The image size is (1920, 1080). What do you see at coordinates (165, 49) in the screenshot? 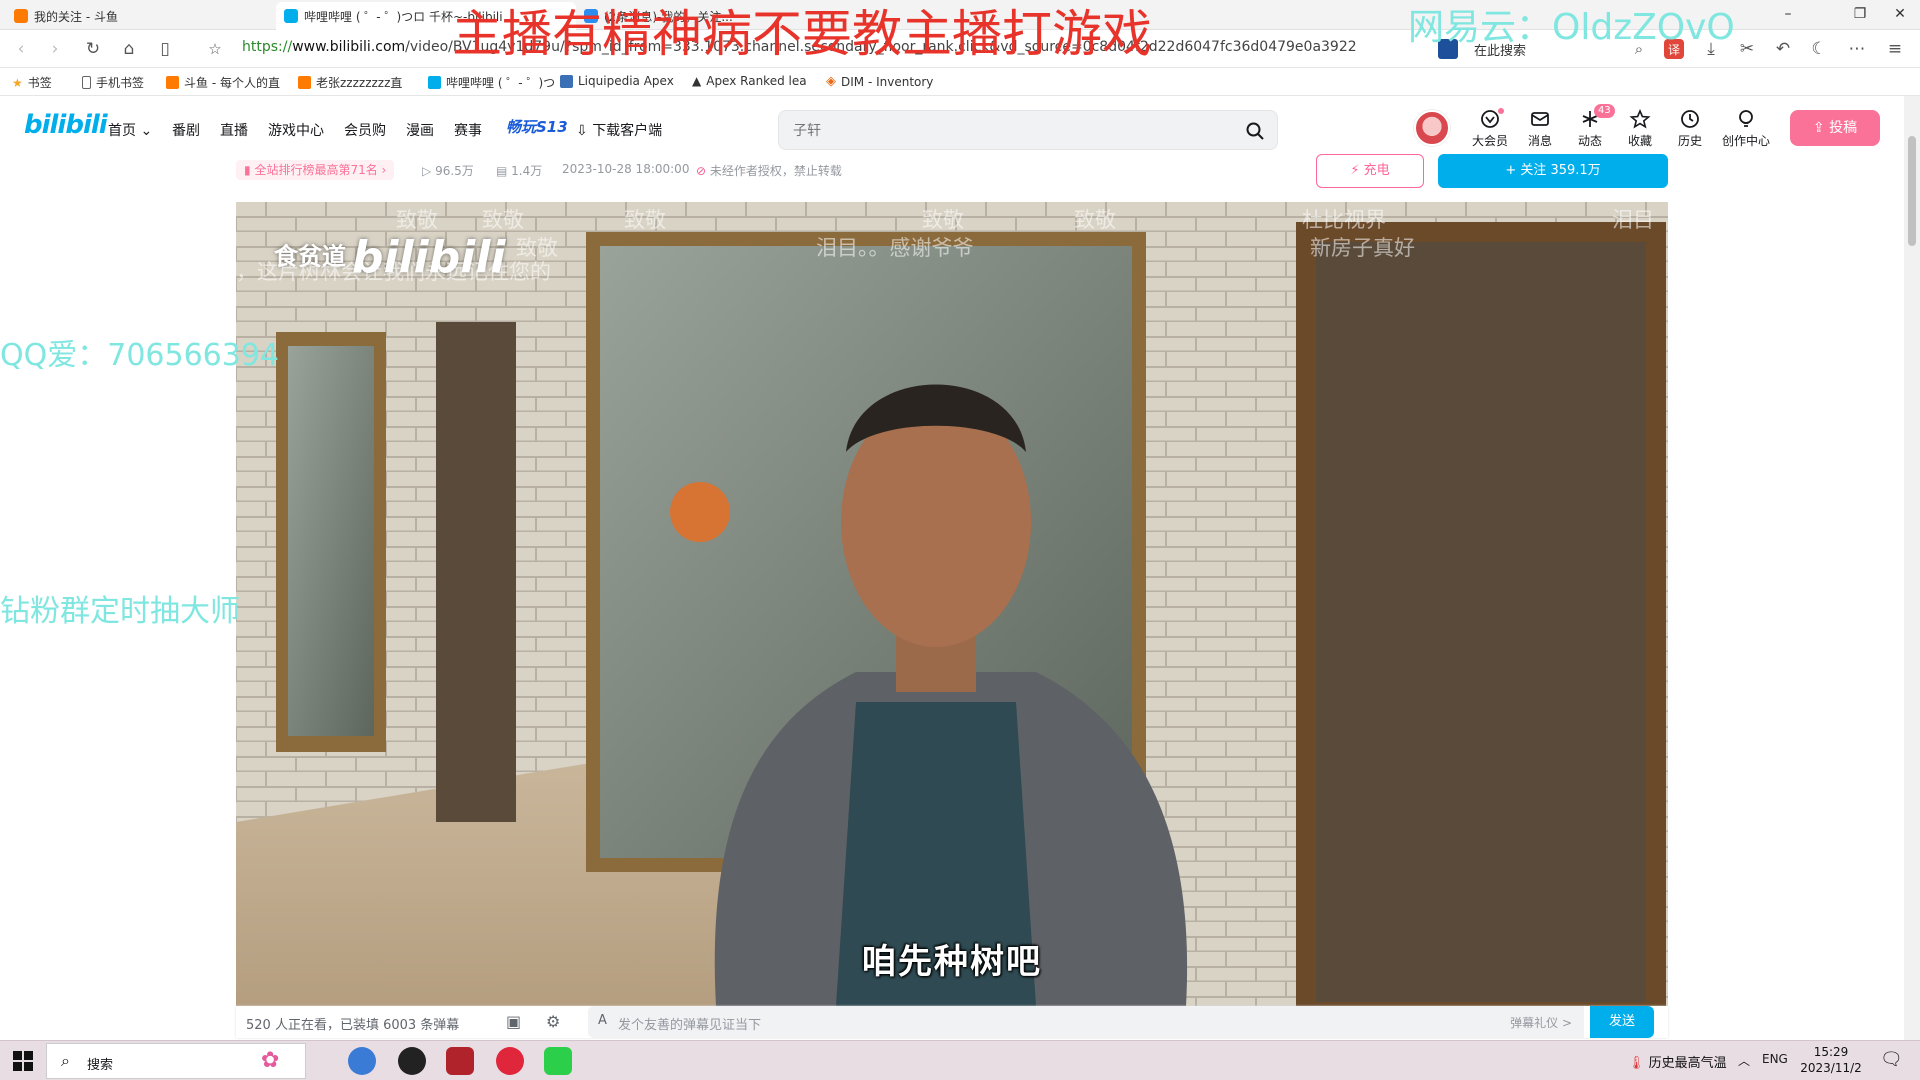
I see `reader-icon: ▯` at bounding box center [165, 49].